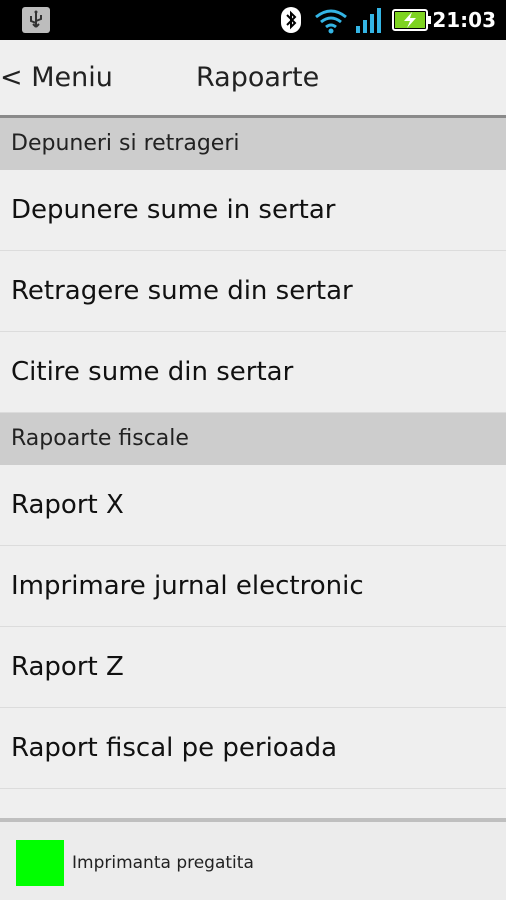 Image resolution: width=506 pixels, height=900 pixels. What do you see at coordinates (253, 291) in the screenshot?
I see `list-item-withdraw: Retragere sume din sertar` at bounding box center [253, 291].